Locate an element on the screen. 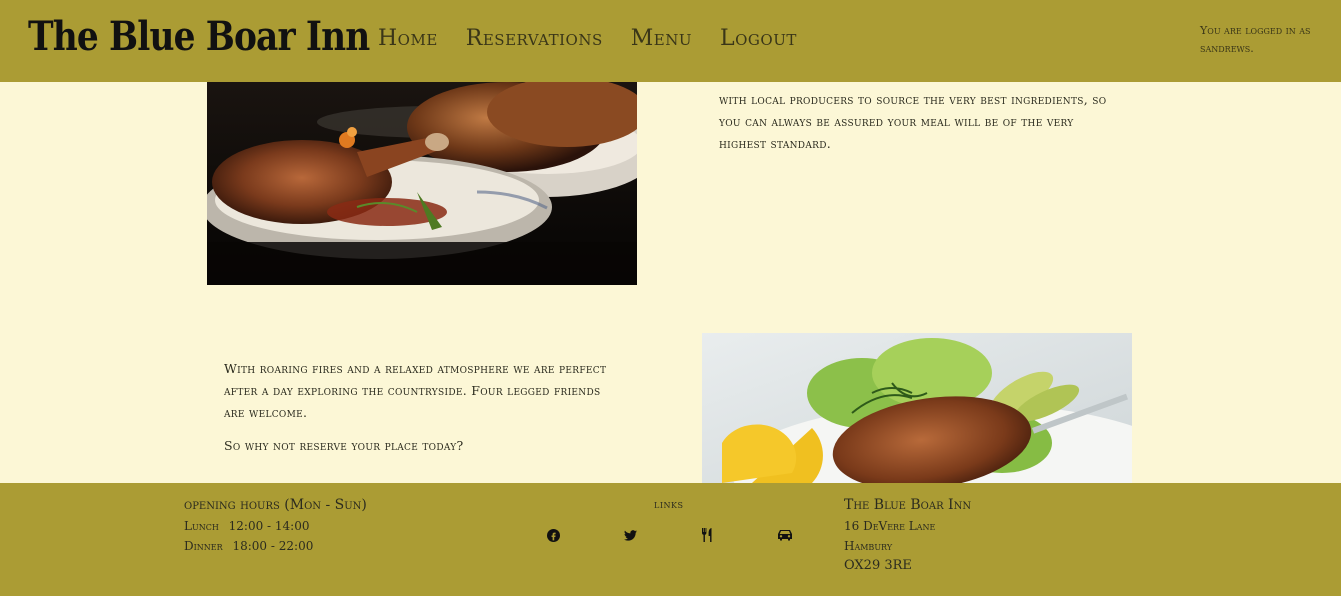 Image resolution: width=1341 pixels, height=596 pixels. dinner-label: Dinner is located at coordinates (203, 546).